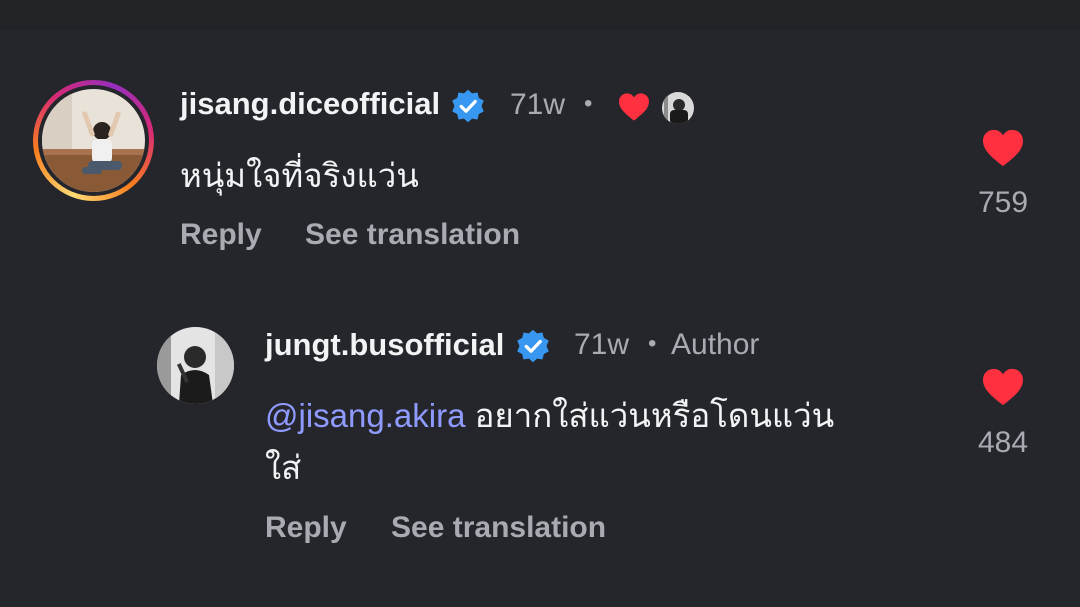 This screenshot has width=1080, height=607. What do you see at coordinates (299, 175) in the screenshot?
I see `comment-text: หนุ่มใจที่จริงแว่น` at bounding box center [299, 175].